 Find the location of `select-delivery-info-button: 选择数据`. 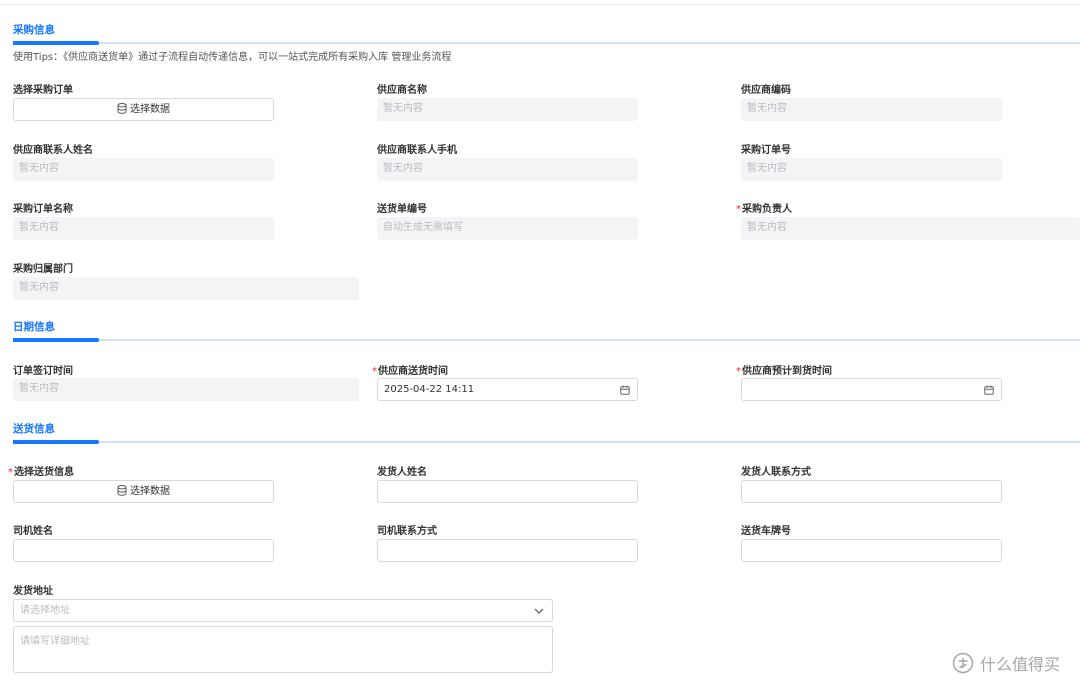

select-delivery-info-button: 选择数据 is located at coordinates (143, 491).